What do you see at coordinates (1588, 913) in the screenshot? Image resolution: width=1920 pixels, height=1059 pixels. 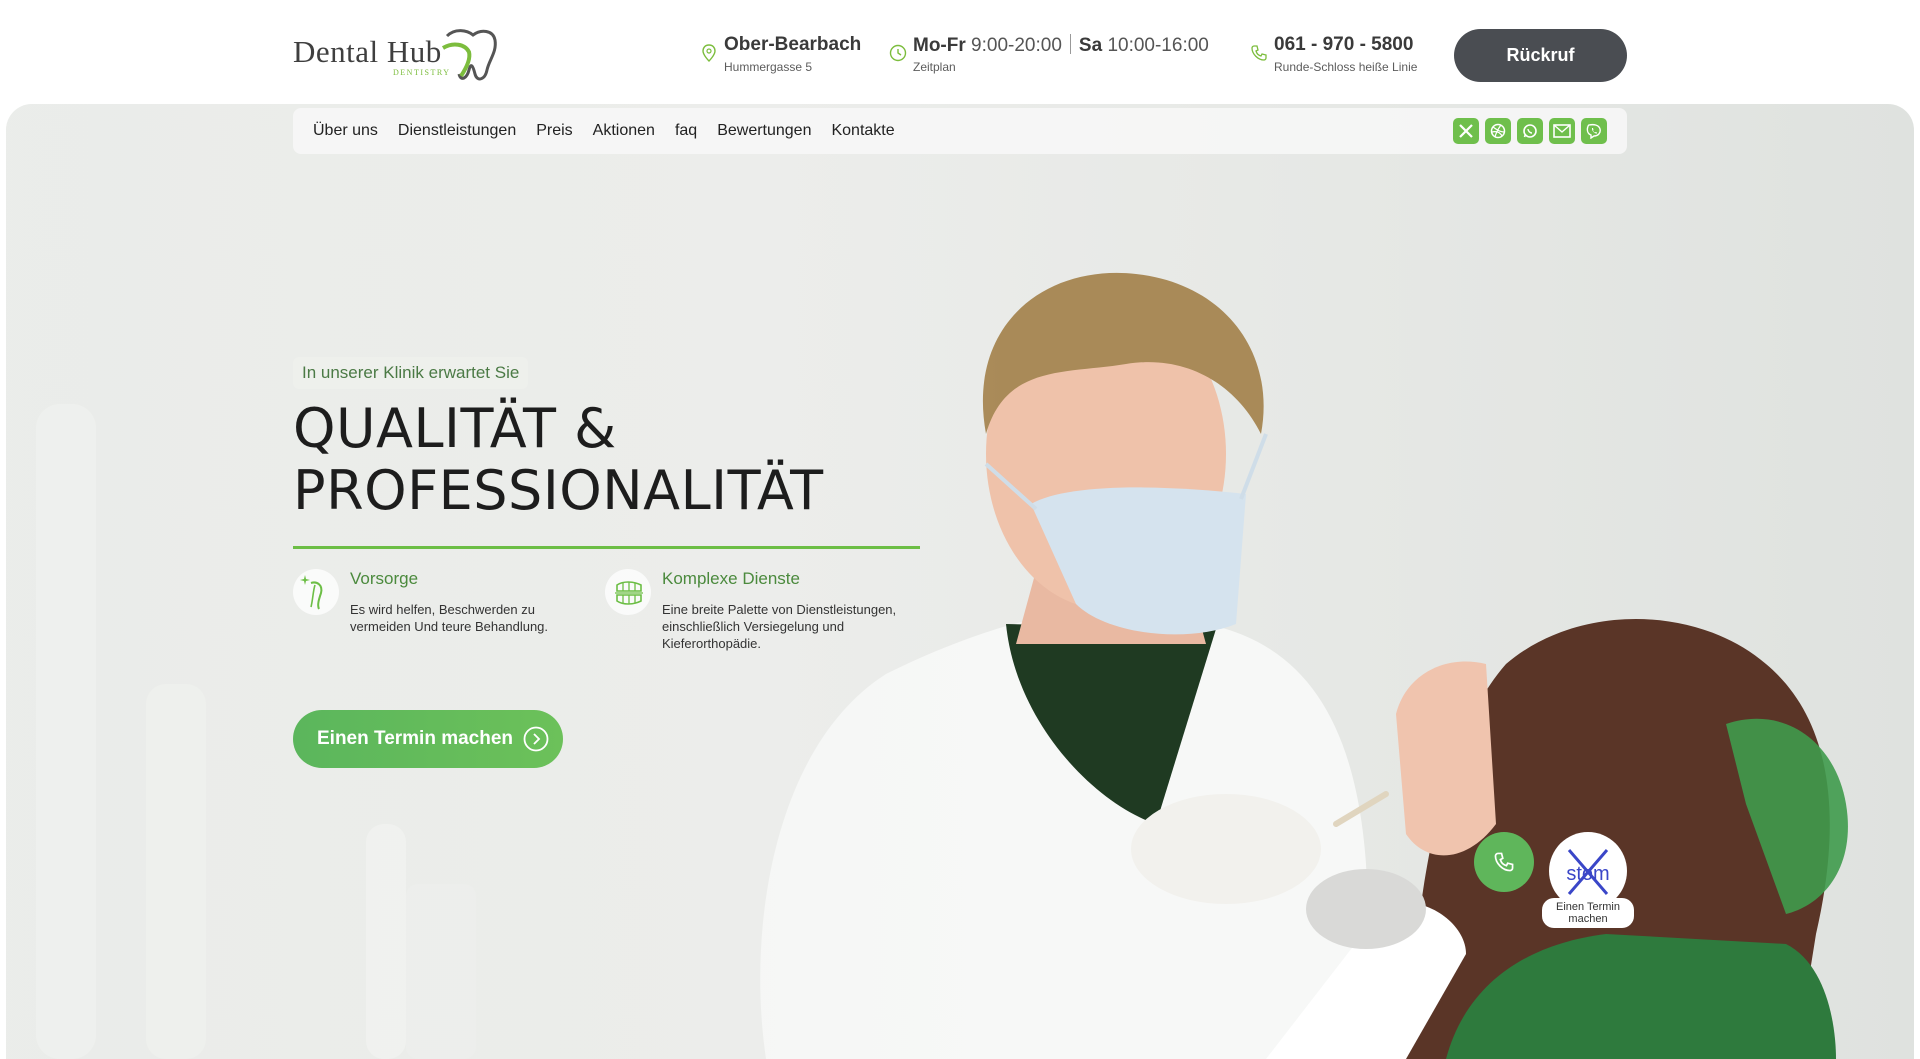 I see `booking-widget-label: Einen Termin machen` at bounding box center [1588, 913].